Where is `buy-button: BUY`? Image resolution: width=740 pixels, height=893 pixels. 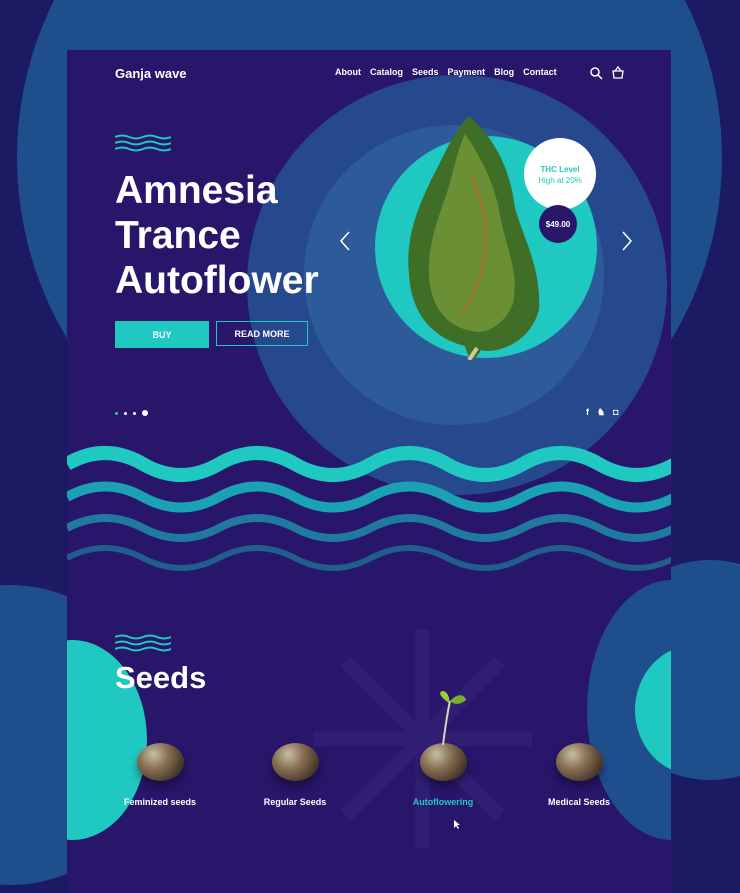 buy-button: BUY is located at coordinates (162, 334).